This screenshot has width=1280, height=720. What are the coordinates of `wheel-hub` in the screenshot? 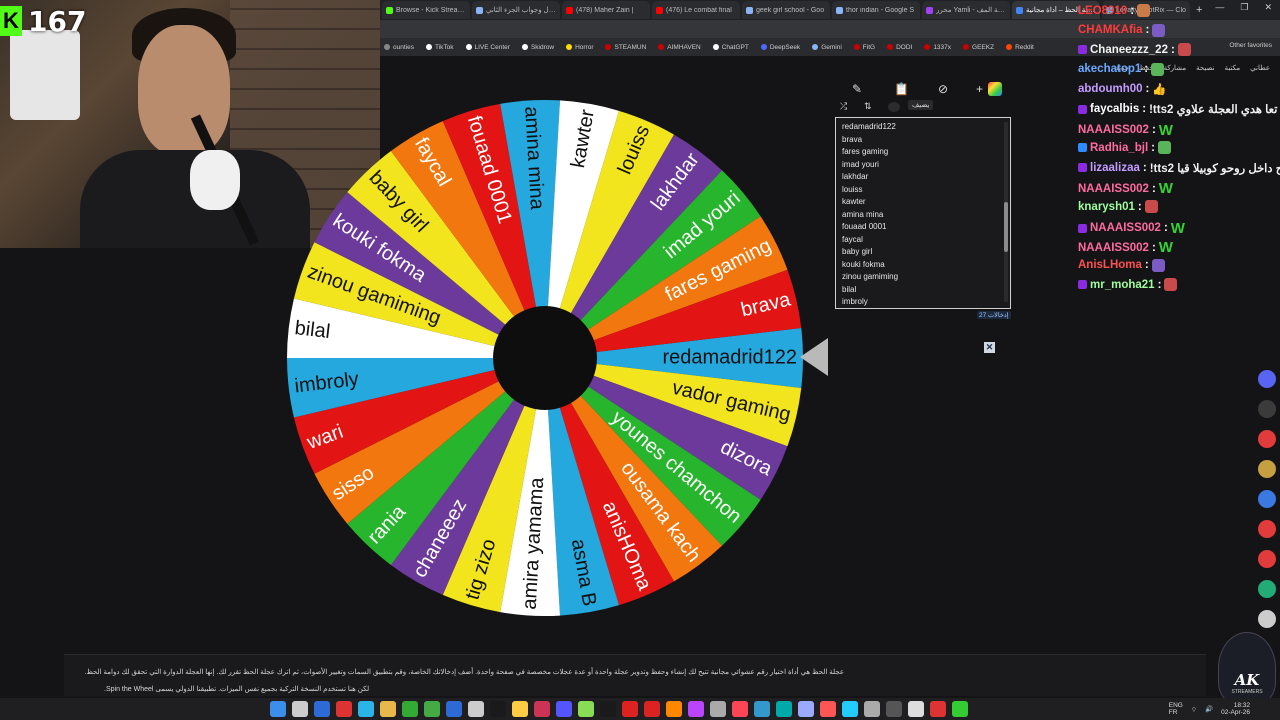 It's located at (545, 358).